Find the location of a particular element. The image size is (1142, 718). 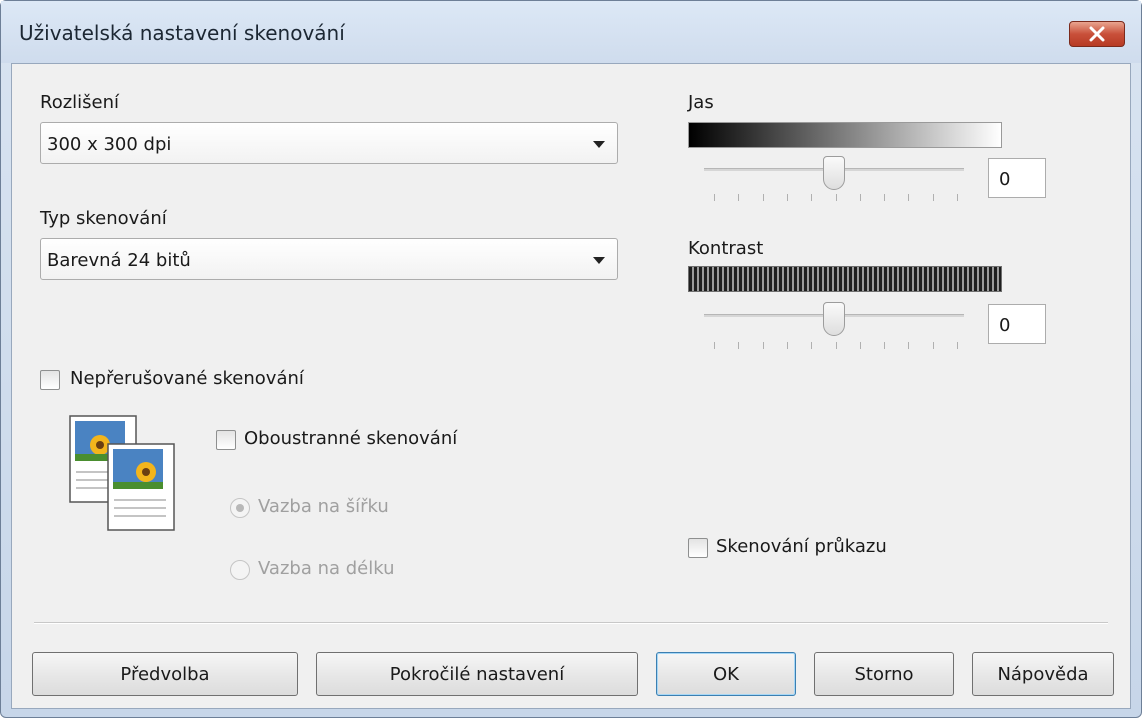

contrast-slider-ticks is located at coordinates (836, 346).